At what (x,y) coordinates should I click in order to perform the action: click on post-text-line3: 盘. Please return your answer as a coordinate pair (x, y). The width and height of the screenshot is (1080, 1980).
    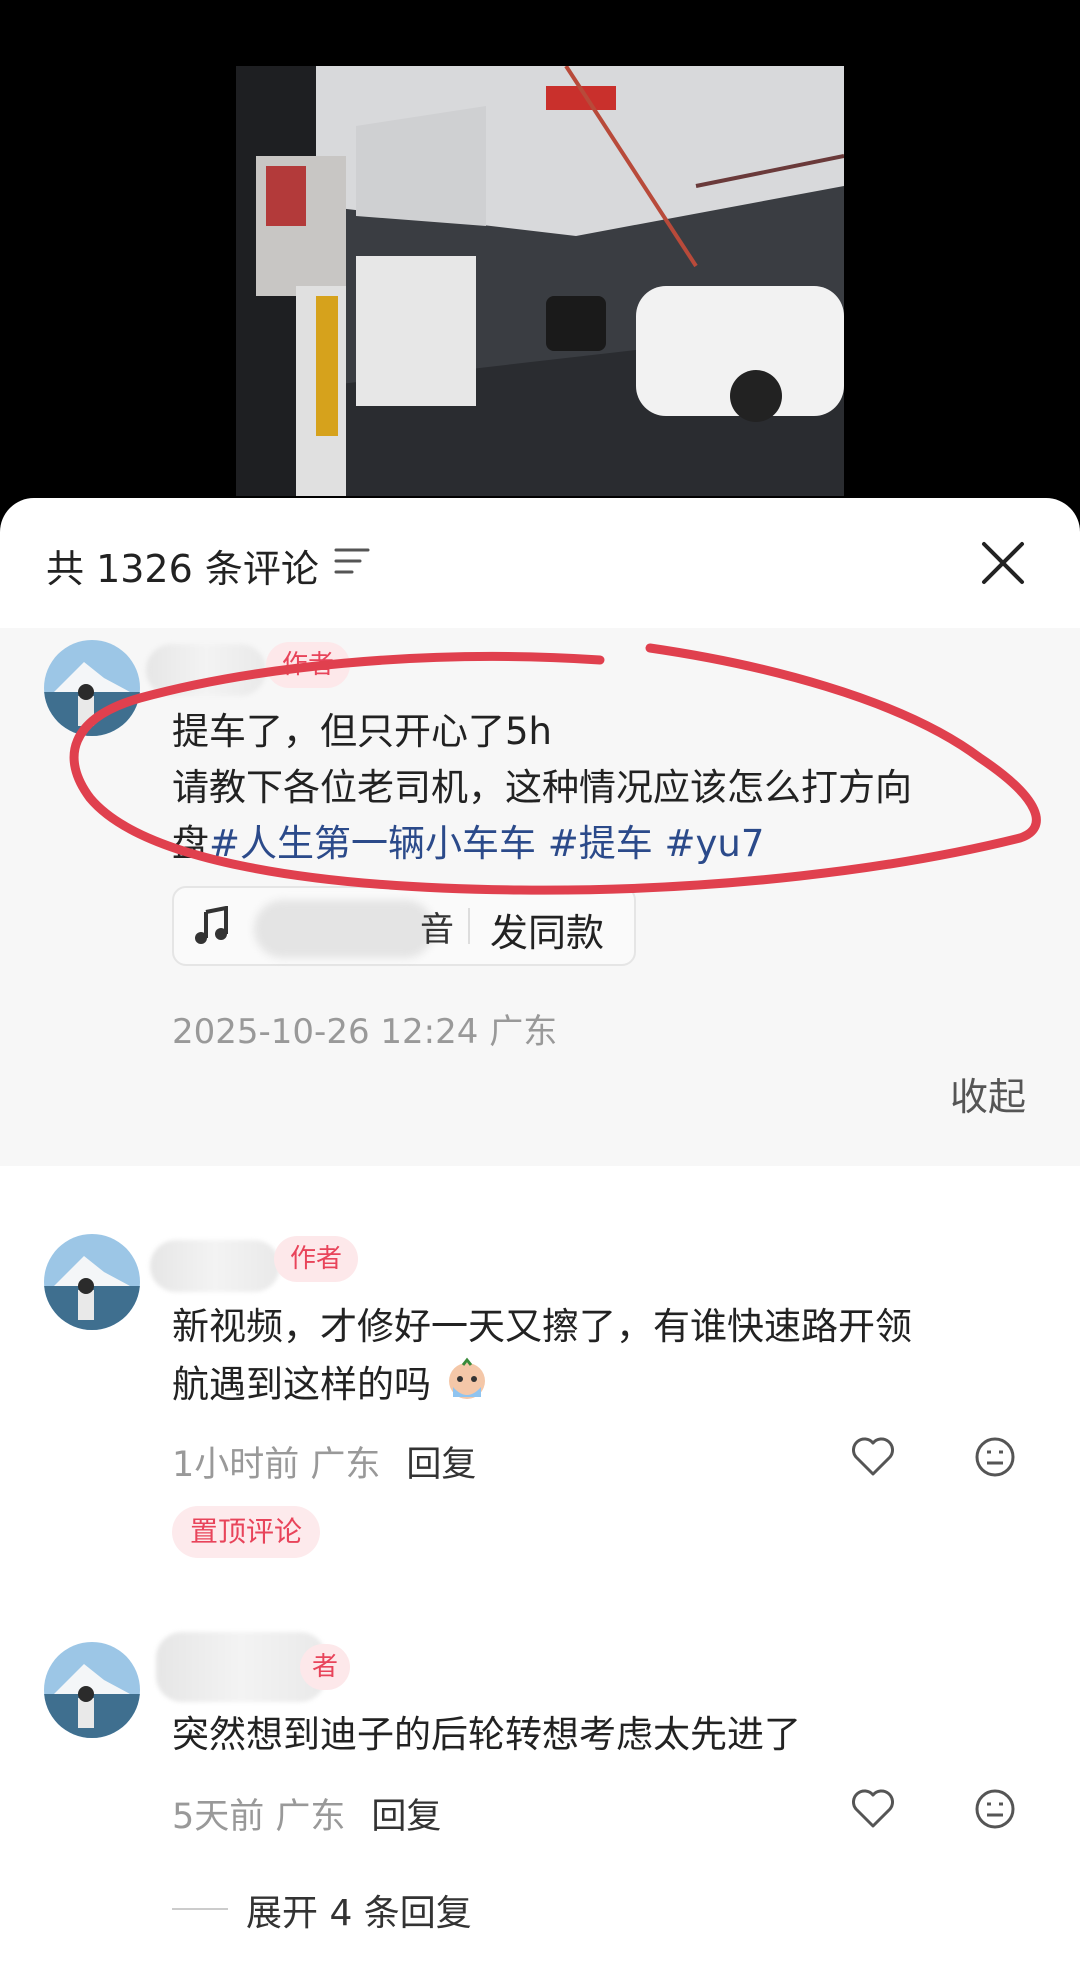
    Looking at the image, I should click on (190, 843).